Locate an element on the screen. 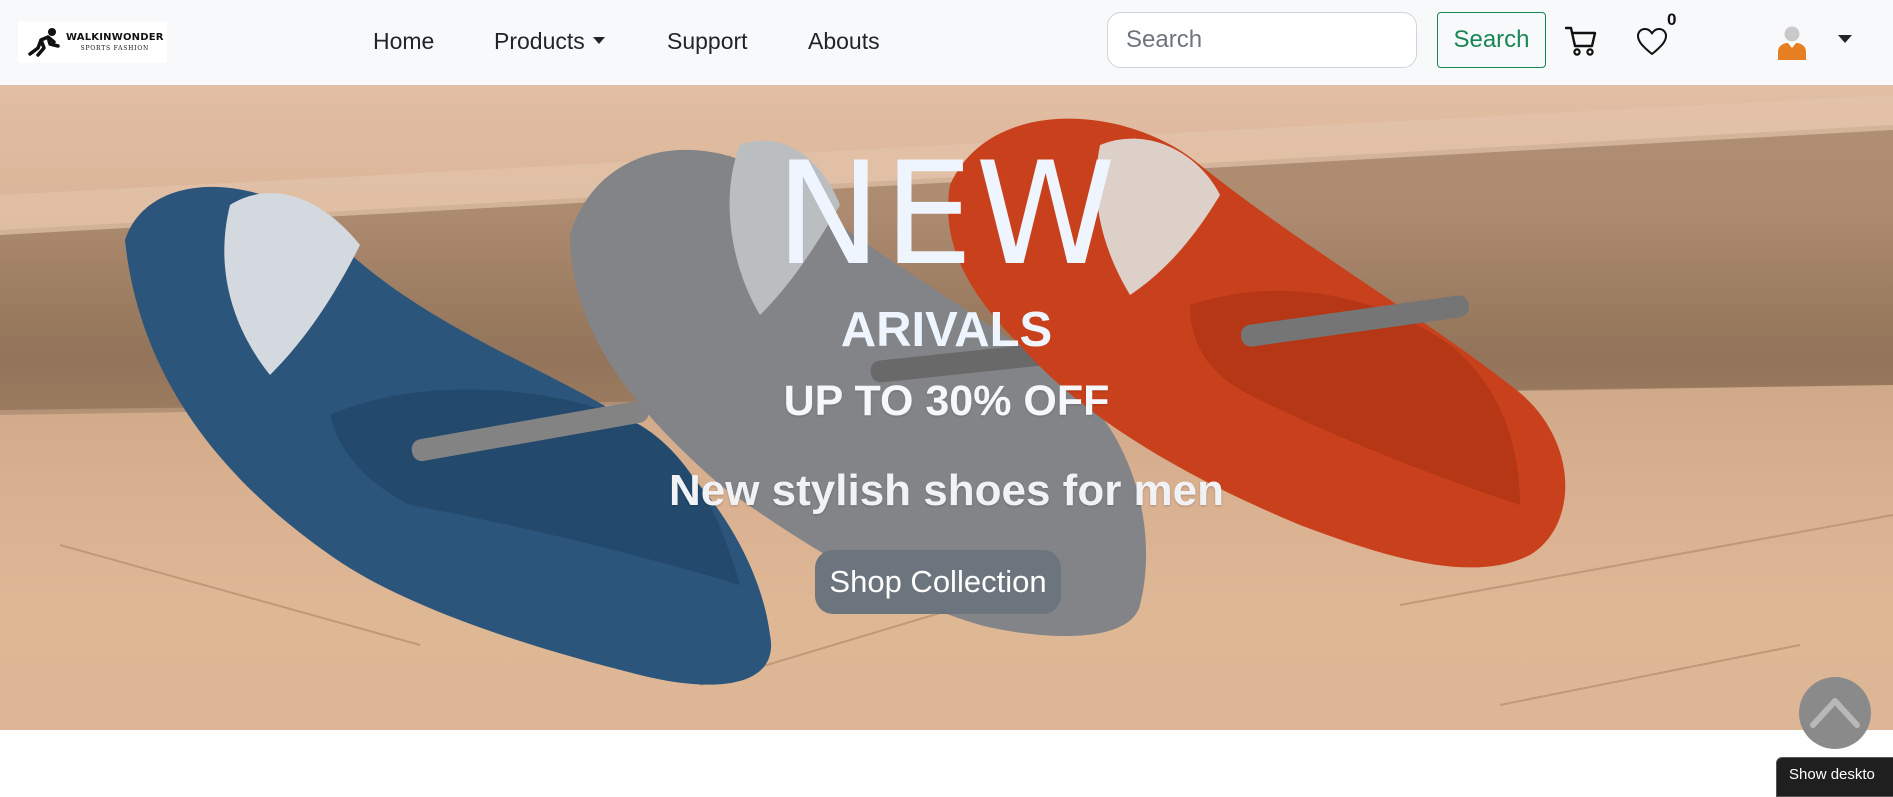 Image resolution: width=1893 pixels, height=797 pixels. nav-products-label: Products is located at coordinates (539, 41).